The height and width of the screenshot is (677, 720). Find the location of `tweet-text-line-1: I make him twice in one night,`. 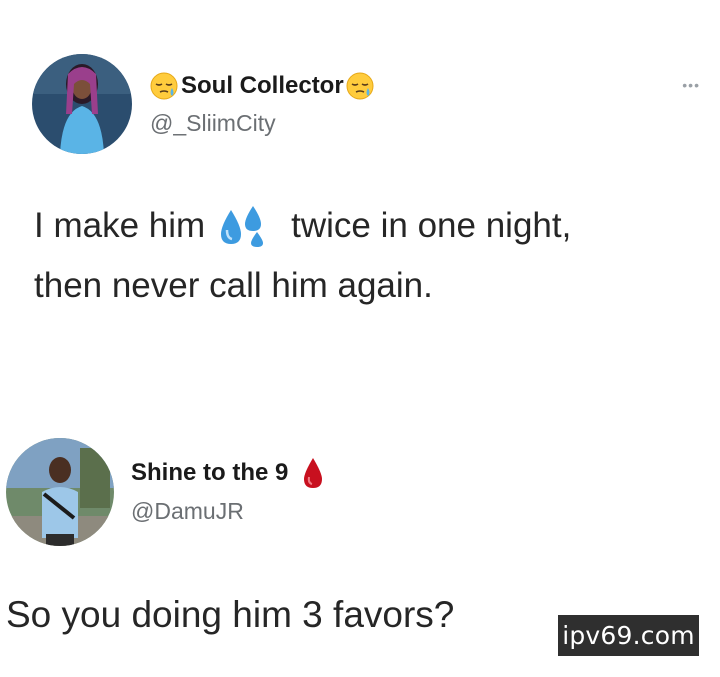

tweet-text-line-1: I make him twice in one night, is located at coordinates (302, 226).